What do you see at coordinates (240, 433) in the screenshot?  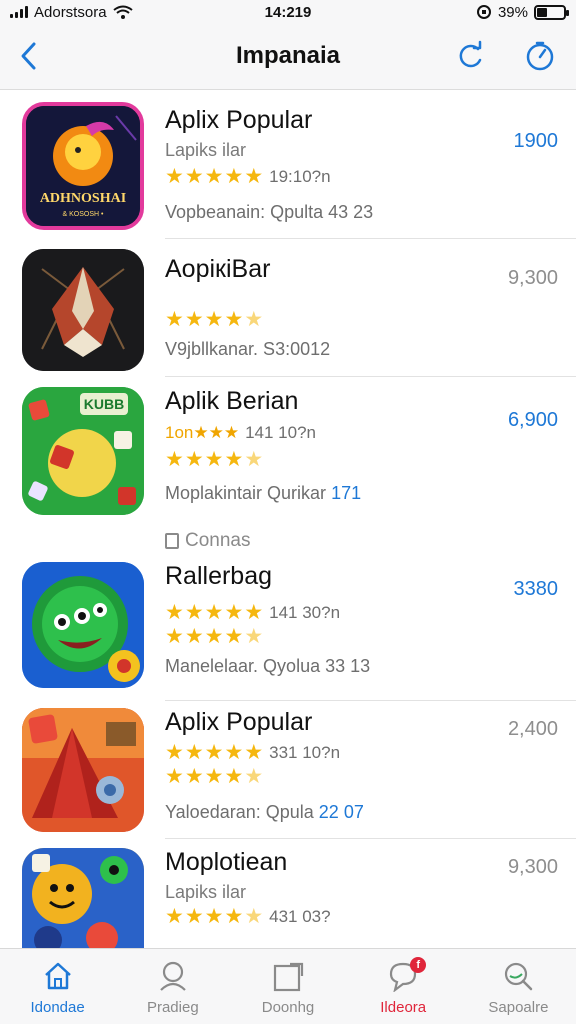 I see `rating: 1on★★★ 141 10?n` at bounding box center [240, 433].